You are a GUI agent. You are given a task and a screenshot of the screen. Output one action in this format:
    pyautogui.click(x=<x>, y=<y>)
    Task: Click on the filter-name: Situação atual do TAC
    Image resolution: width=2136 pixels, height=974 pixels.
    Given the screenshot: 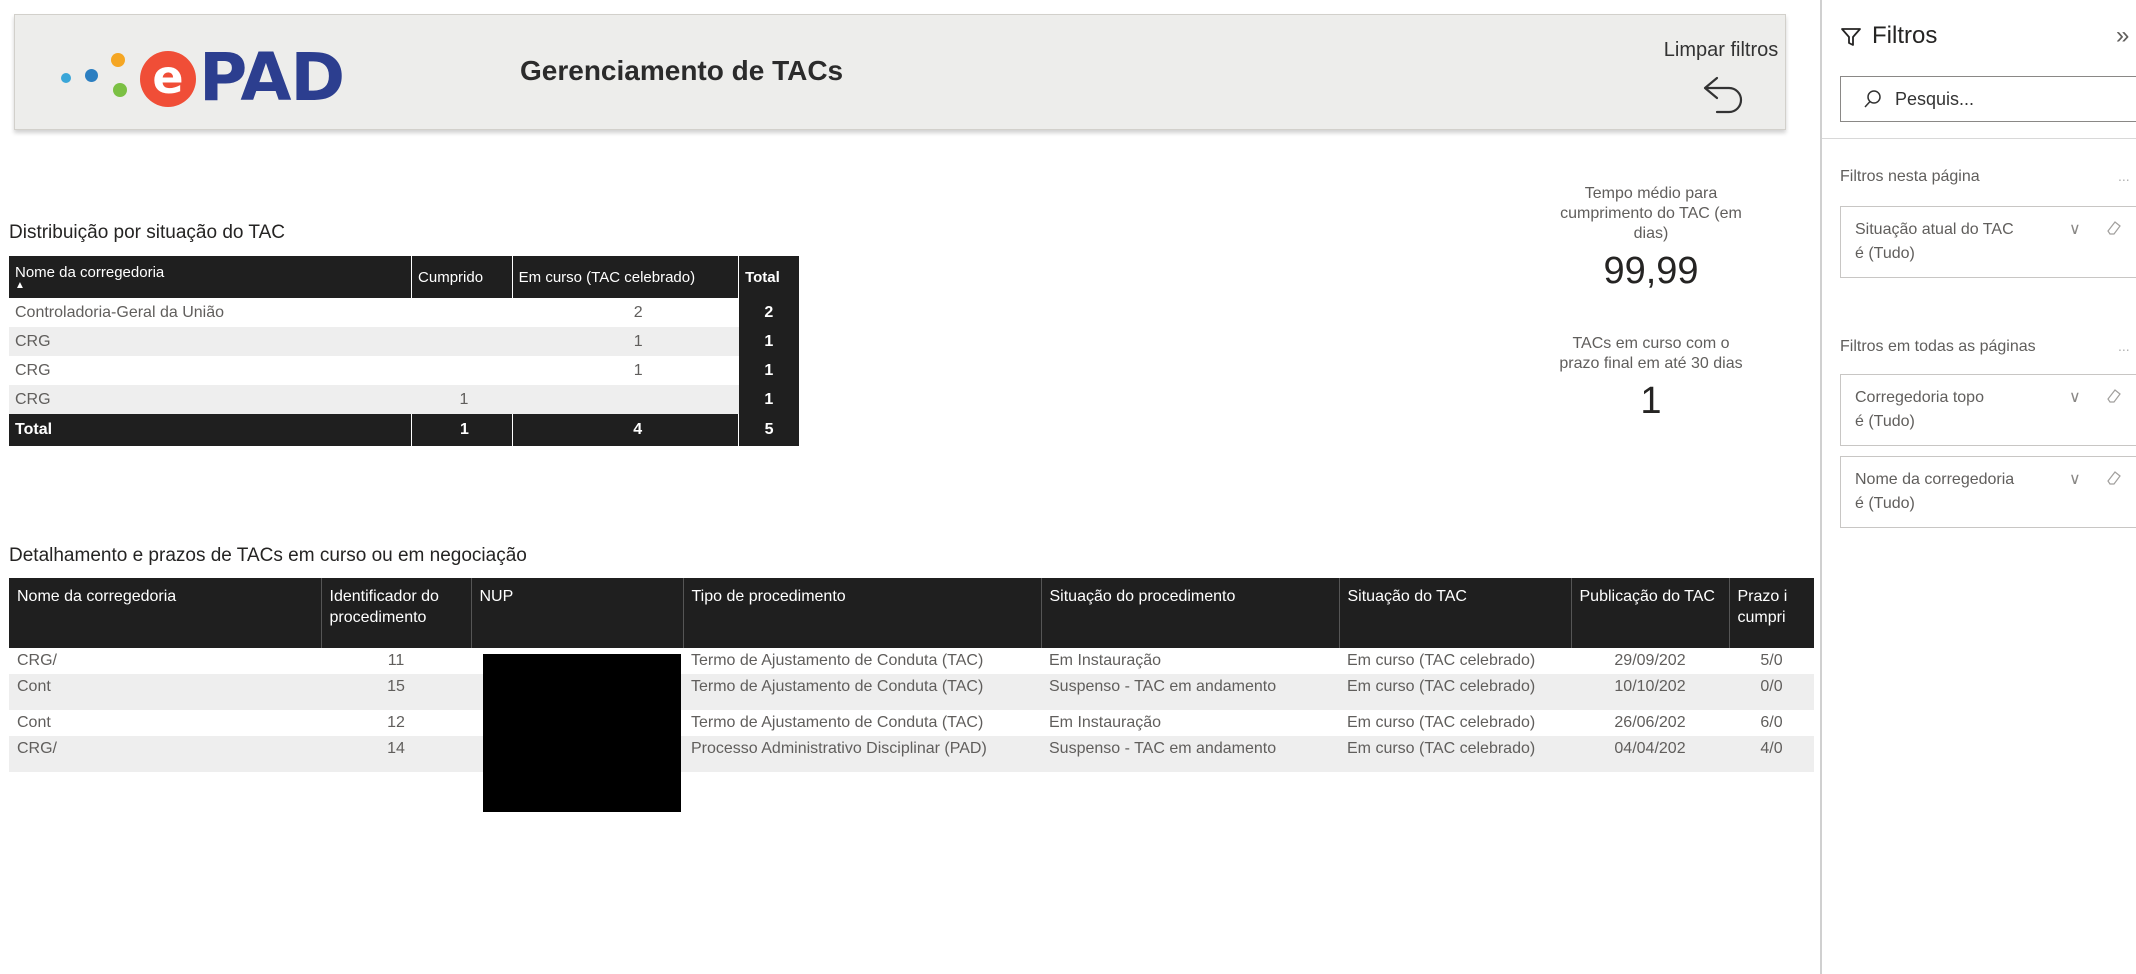 What is the action you would take?
    pyautogui.click(x=1934, y=229)
    